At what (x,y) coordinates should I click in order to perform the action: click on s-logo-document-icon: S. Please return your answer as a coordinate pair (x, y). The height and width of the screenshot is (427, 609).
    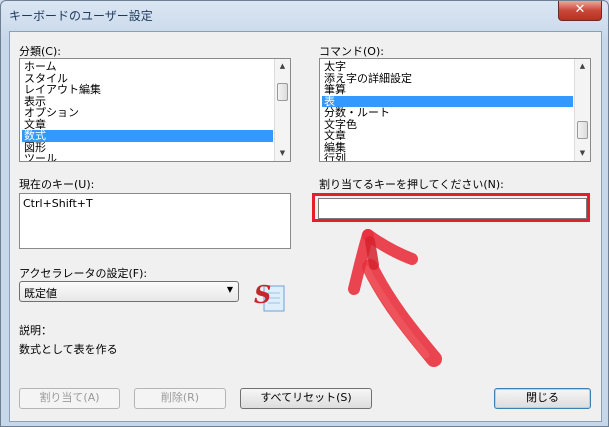
    Looking at the image, I should click on (269, 296).